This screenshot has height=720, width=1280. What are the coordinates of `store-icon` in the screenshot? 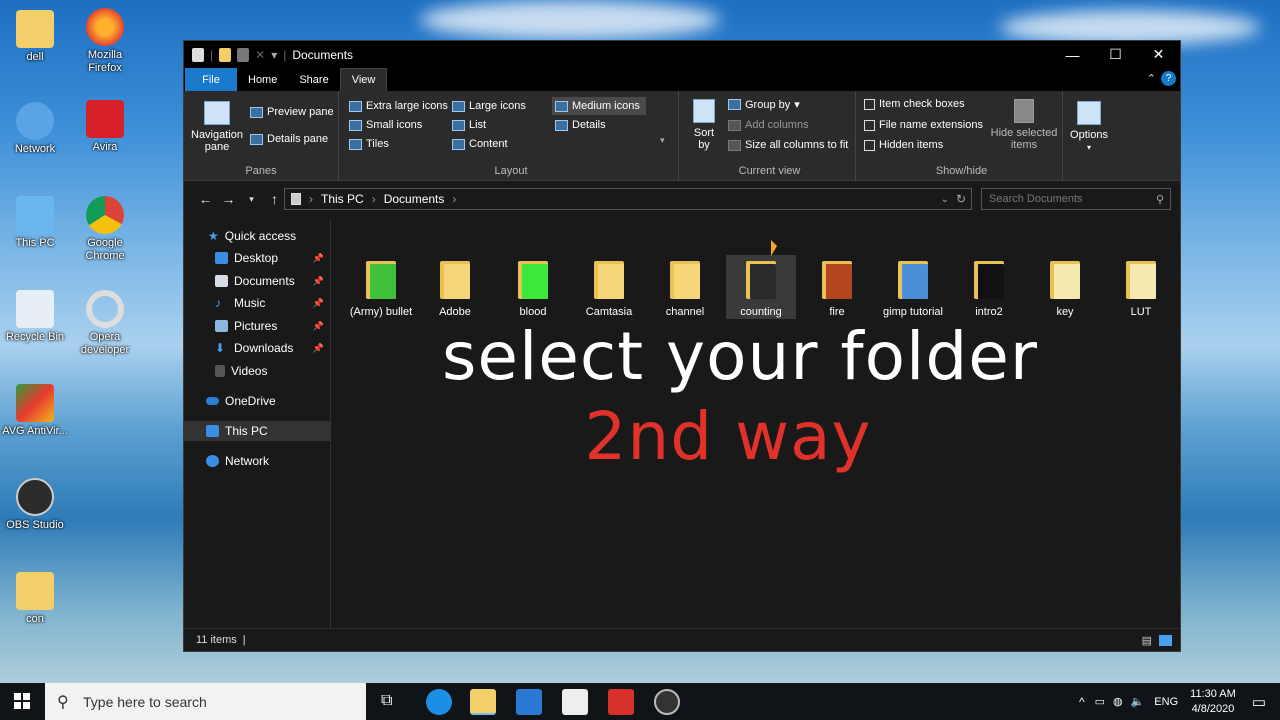 It's located at (529, 702).